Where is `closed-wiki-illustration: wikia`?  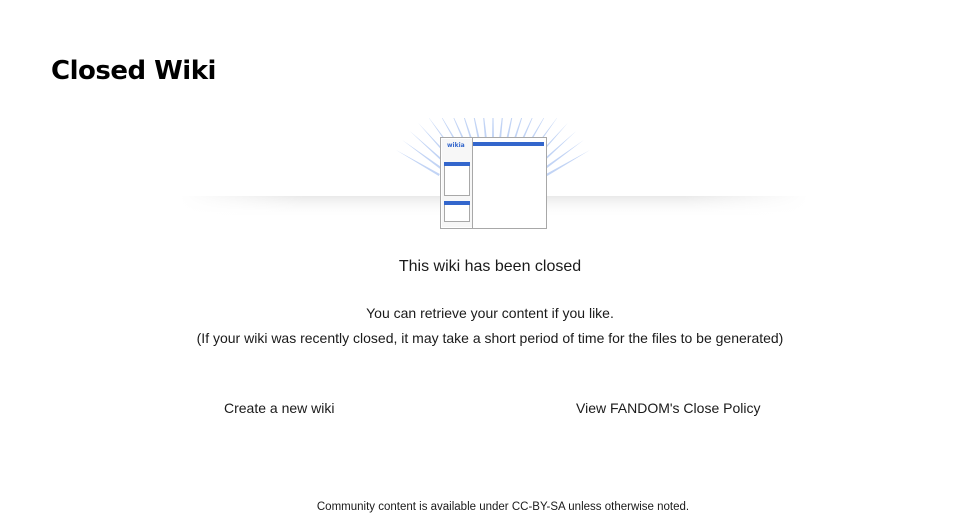 closed-wiki-illustration: wikia is located at coordinates (494, 173).